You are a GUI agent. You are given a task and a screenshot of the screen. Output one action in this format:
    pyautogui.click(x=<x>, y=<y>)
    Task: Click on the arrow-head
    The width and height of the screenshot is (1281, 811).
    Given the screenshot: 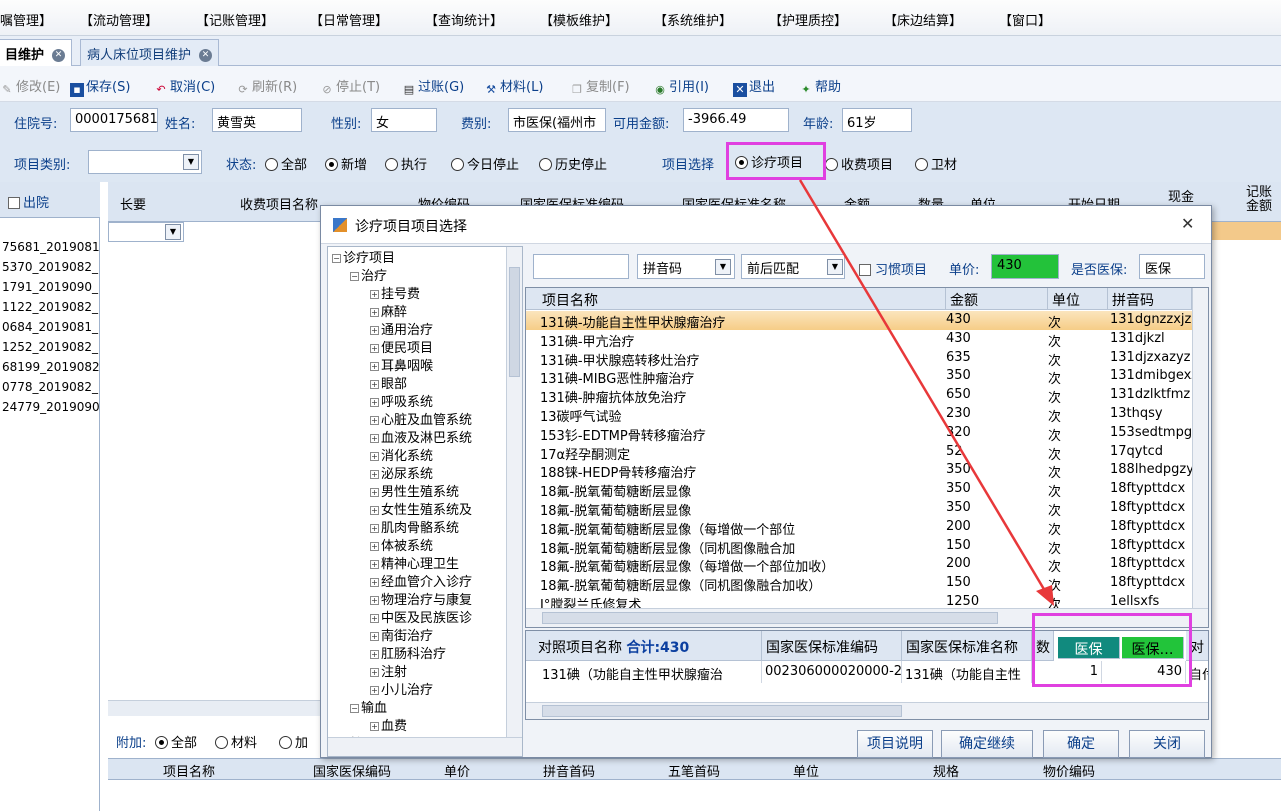 What is the action you would take?
    pyautogui.click(x=1045, y=595)
    